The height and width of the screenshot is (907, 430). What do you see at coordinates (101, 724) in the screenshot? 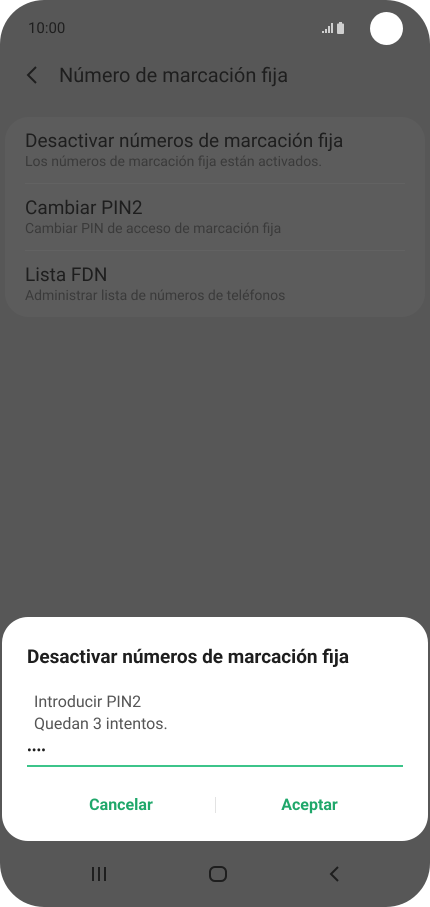
I see `dialog-message: Quedan 3 intentos.` at bounding box center [101, 724].